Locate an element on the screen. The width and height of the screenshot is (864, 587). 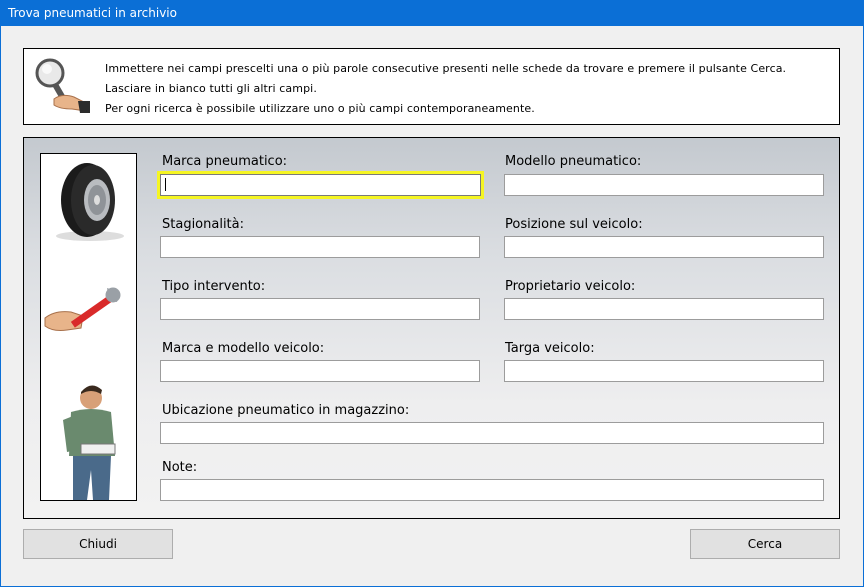
label-note: Note: is located at coordinates (180, 467).